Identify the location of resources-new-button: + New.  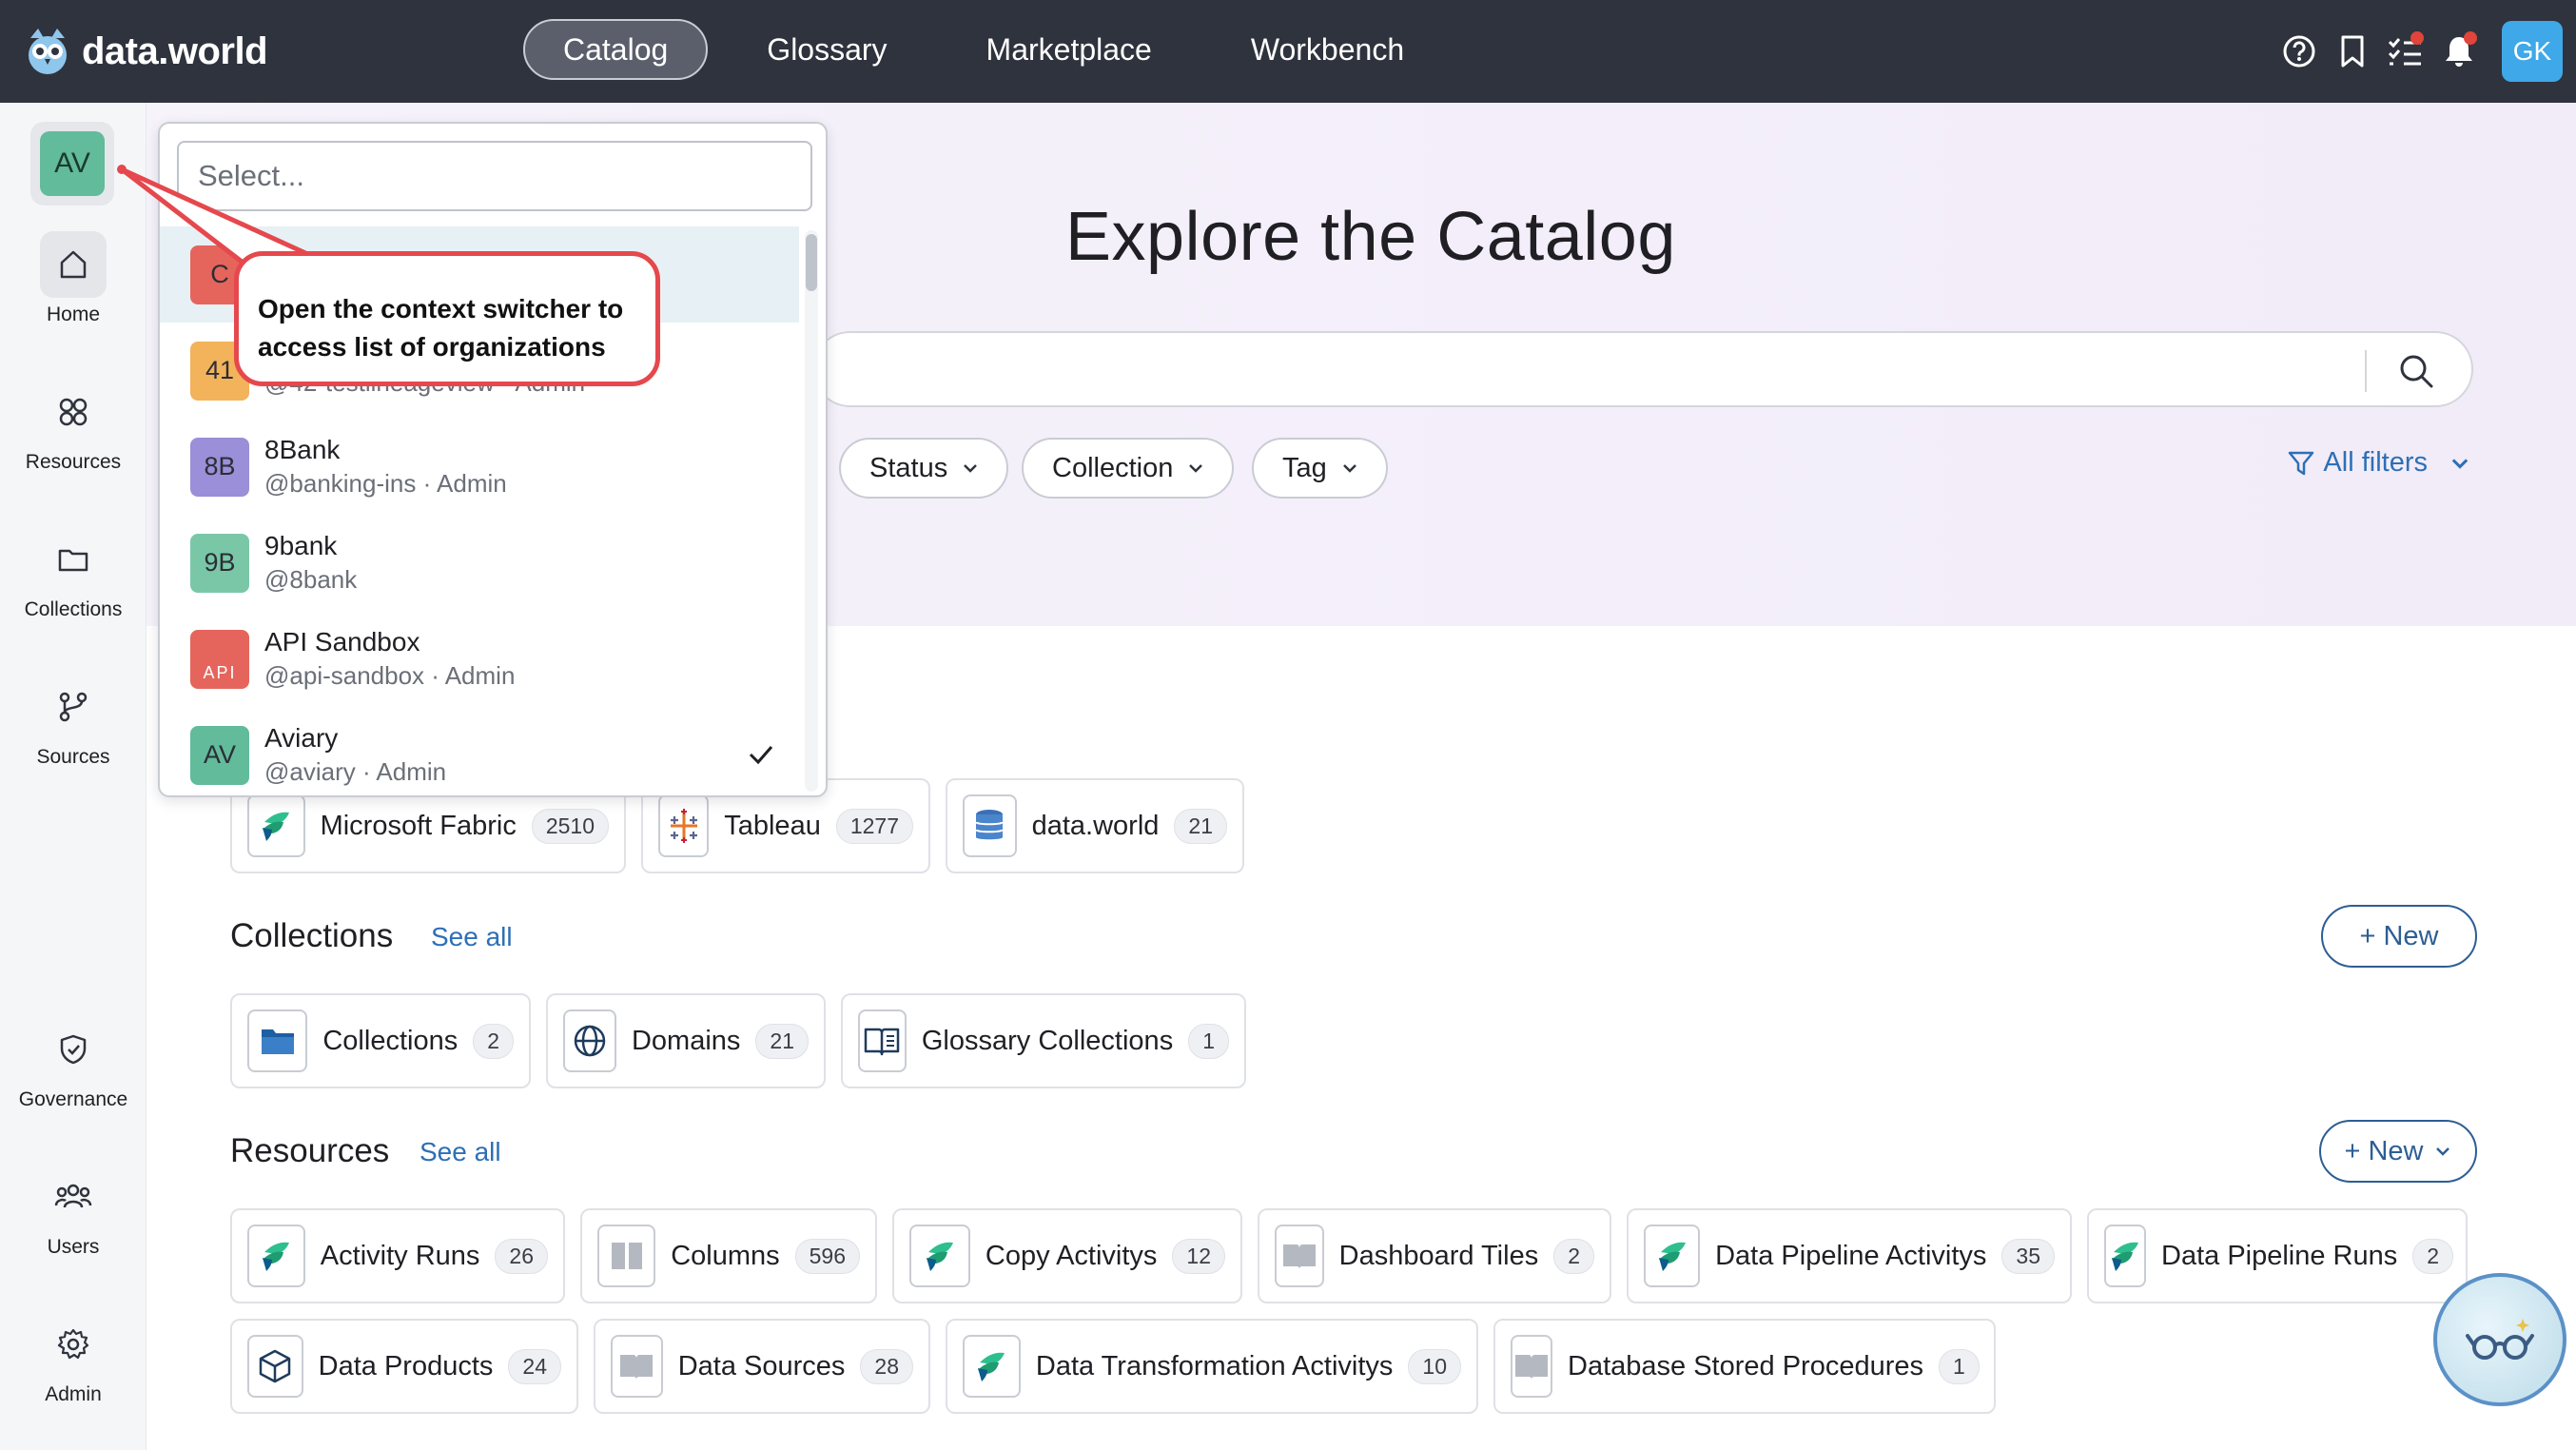
(2398, 1151).